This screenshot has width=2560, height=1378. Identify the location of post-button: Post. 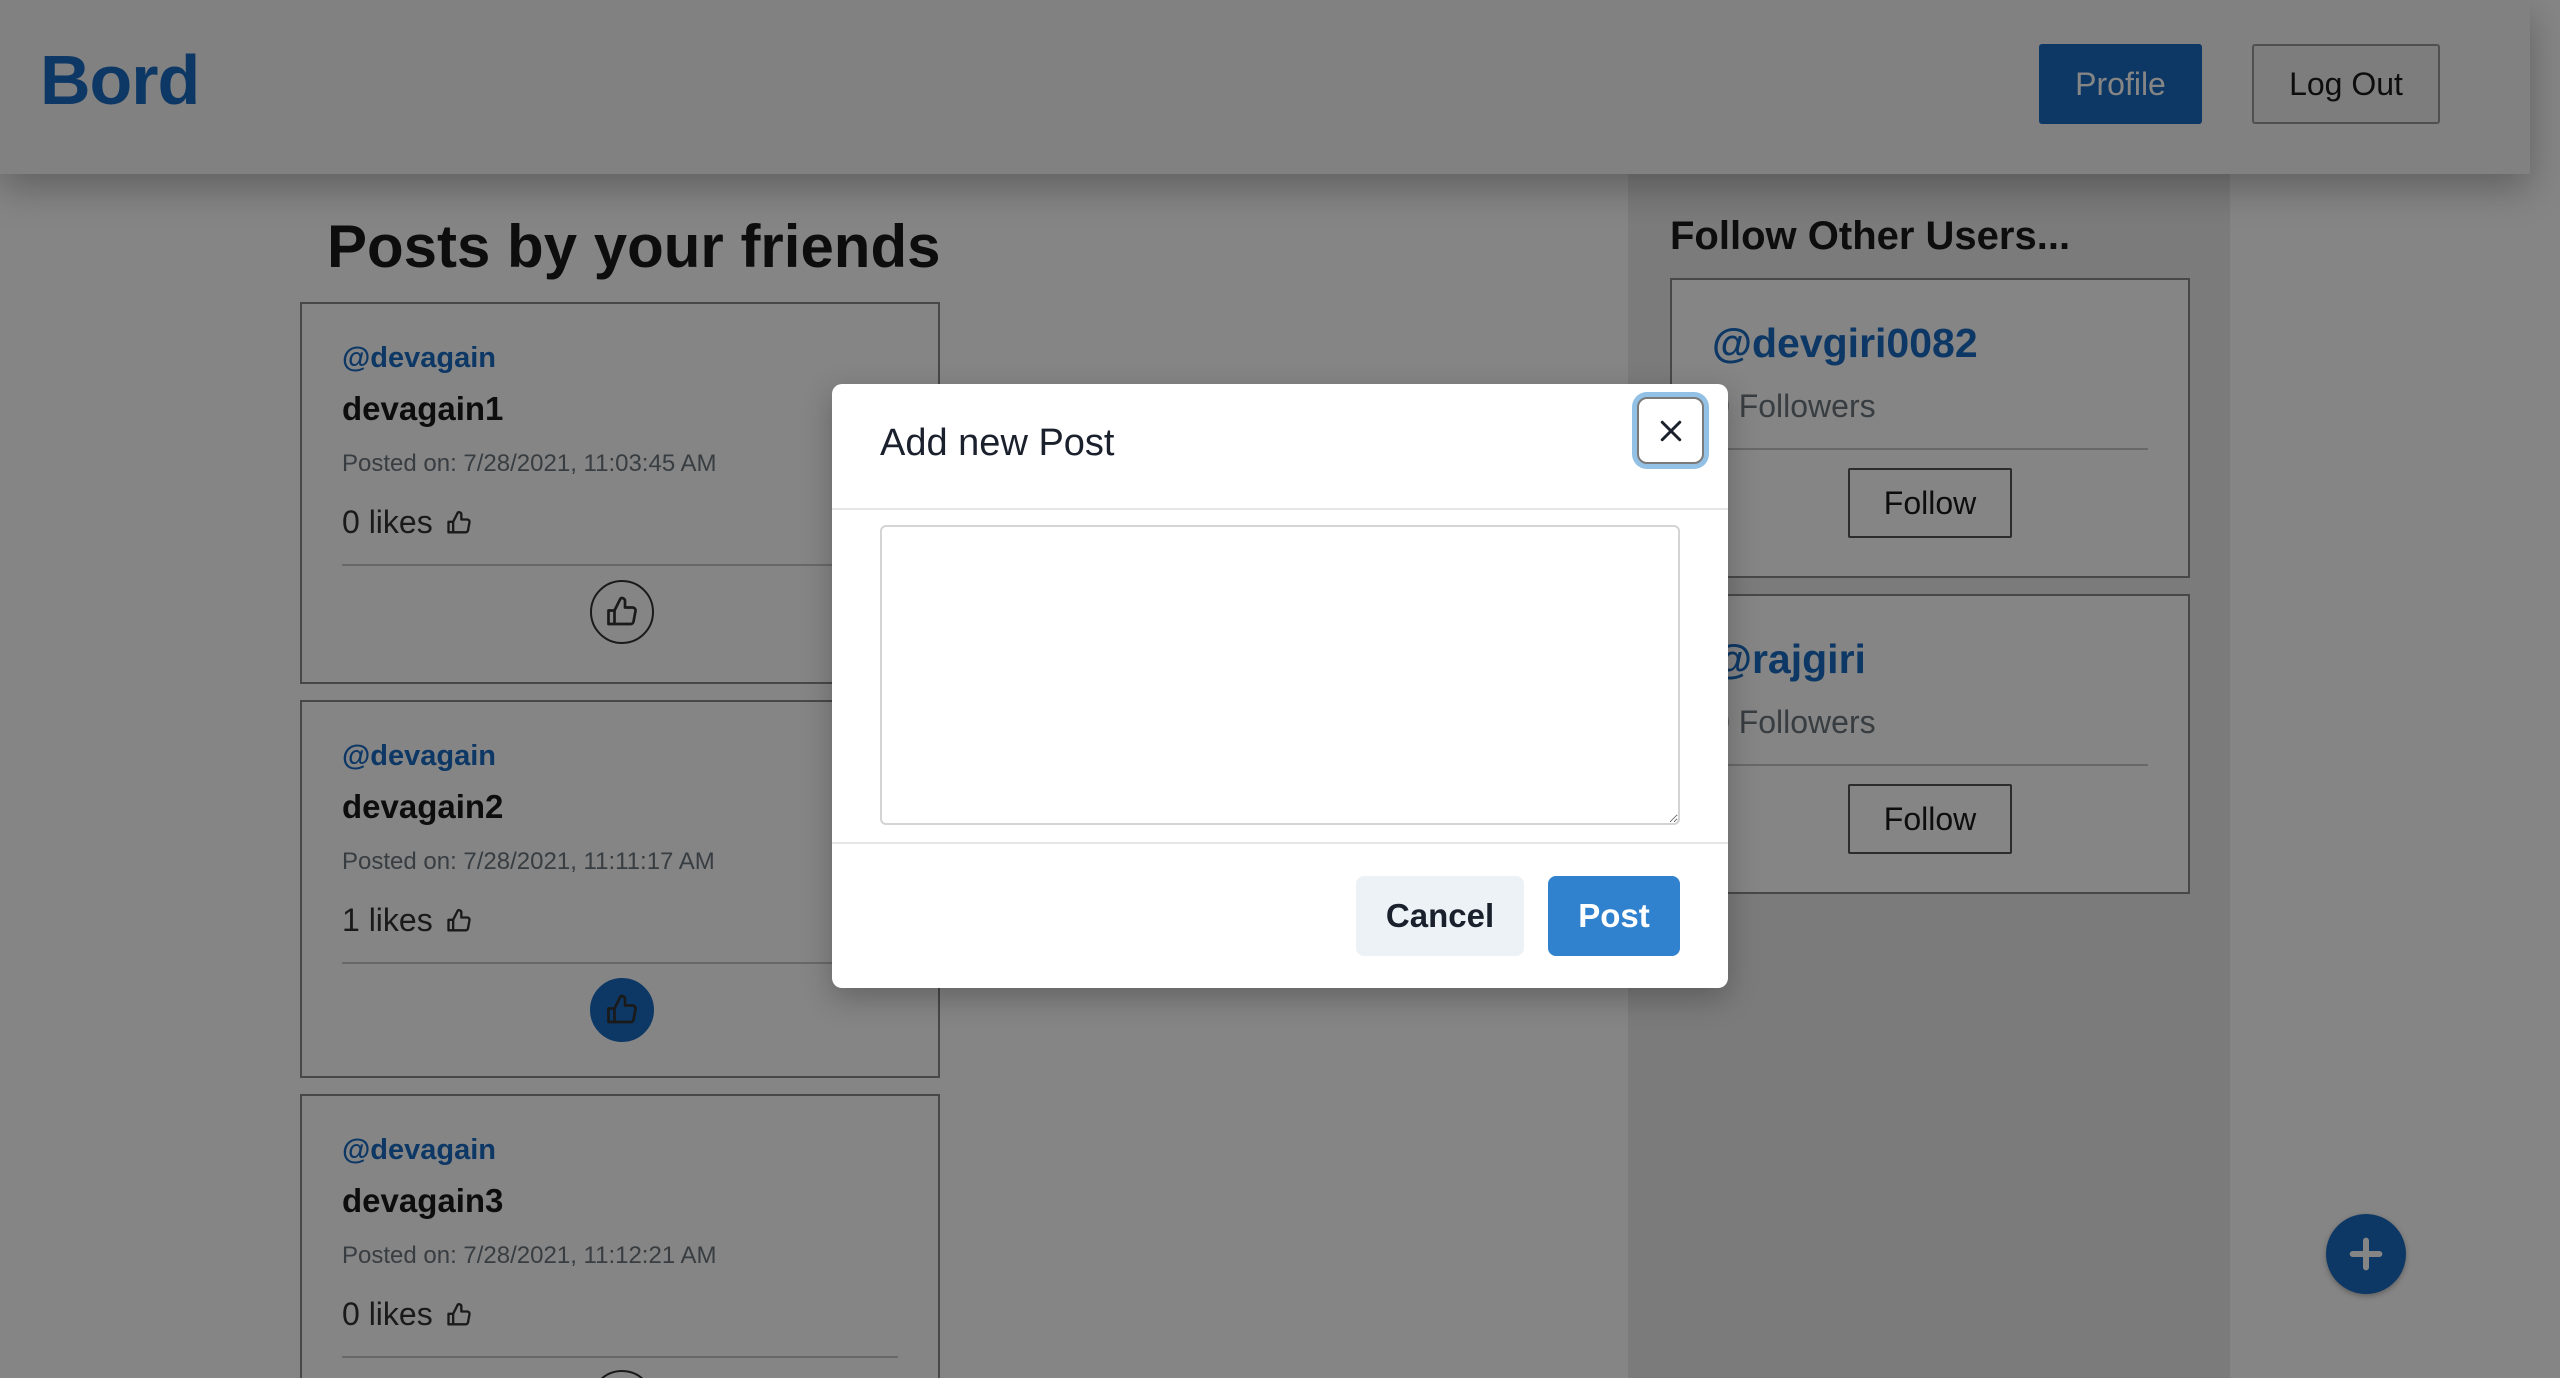
(1614, 916).